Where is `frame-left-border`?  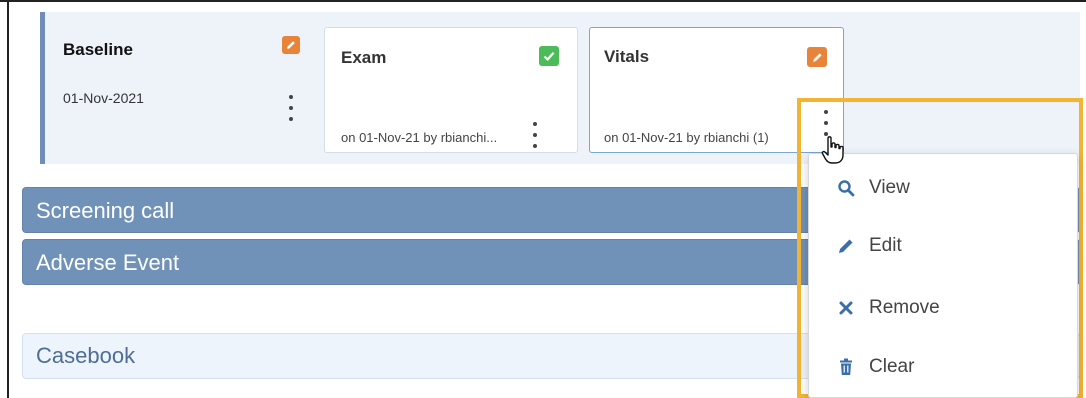
frame-left-border is located at coordinates (8, 199).